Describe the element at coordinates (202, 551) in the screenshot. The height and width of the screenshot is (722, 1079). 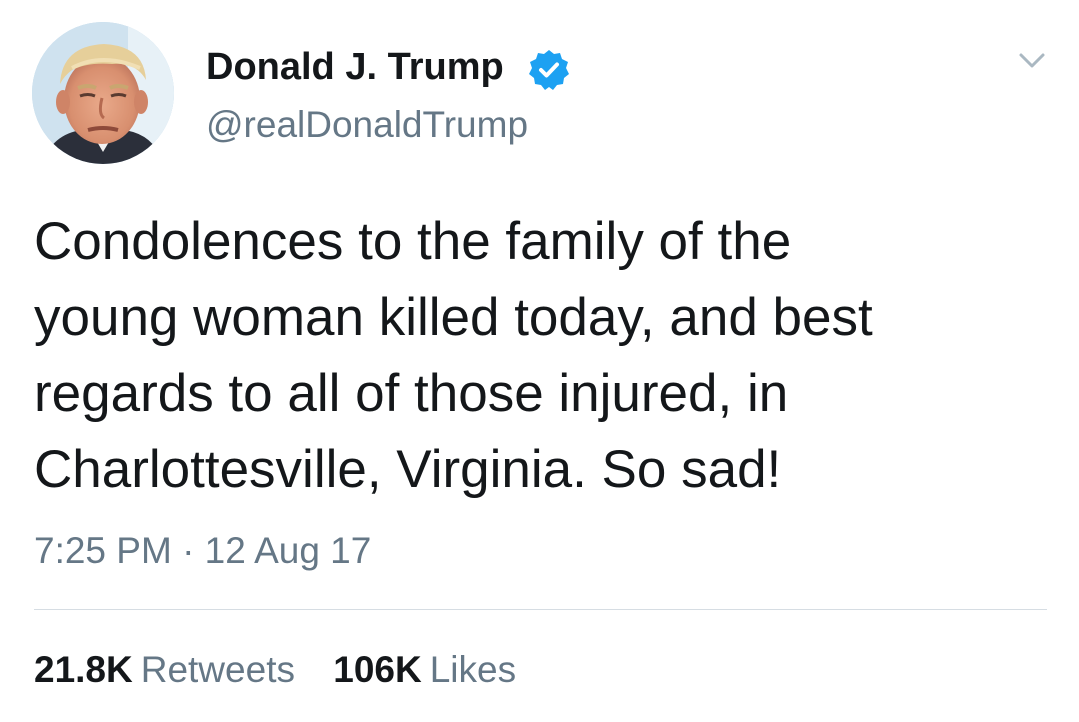
I see `tweet-timestamp: 7:25 PM · 12 Aug 17` at that location.